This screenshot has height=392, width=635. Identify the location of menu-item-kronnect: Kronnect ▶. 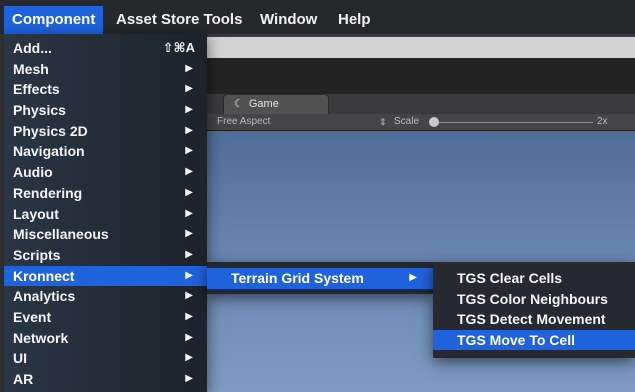
(105, 276).